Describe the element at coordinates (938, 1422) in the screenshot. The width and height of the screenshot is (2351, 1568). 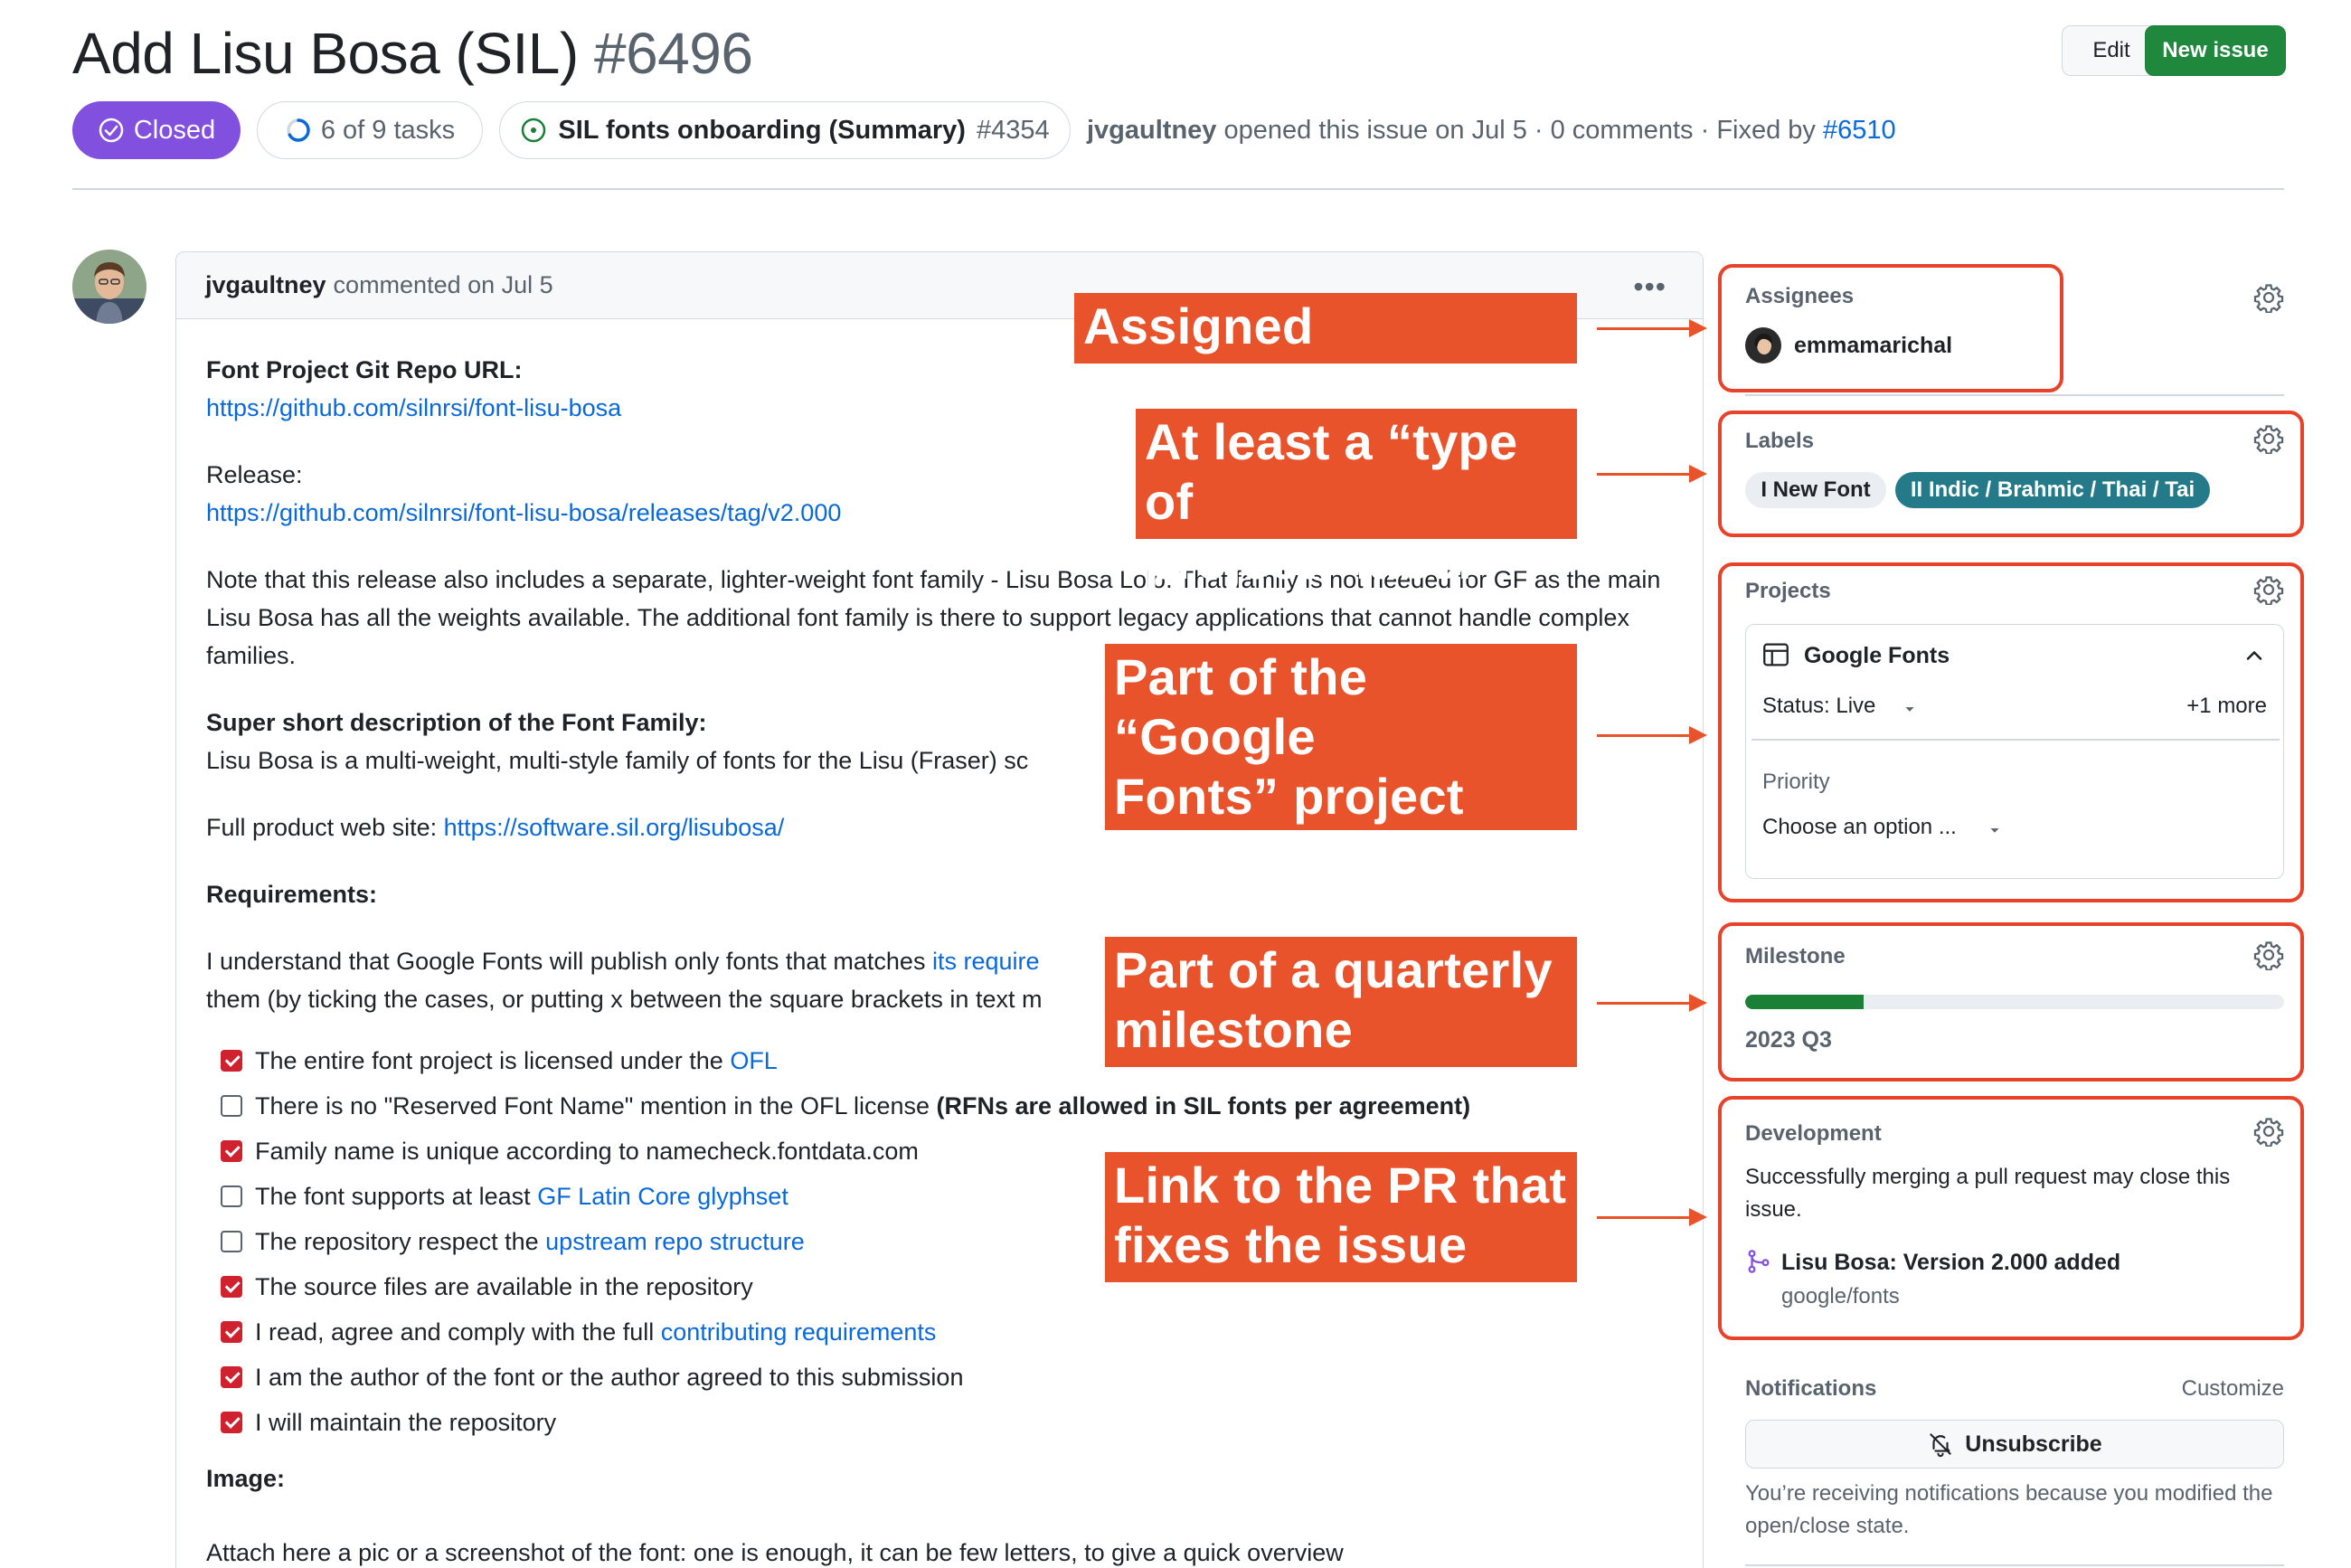
I see `checklist-item: I will maintain the repository` at that location.